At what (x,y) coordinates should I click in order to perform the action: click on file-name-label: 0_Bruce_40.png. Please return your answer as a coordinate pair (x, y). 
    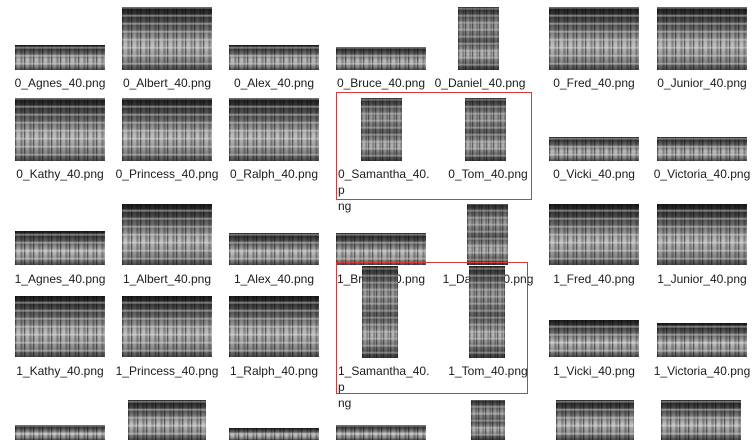
    Looking at the image, I should click on (381, 83).